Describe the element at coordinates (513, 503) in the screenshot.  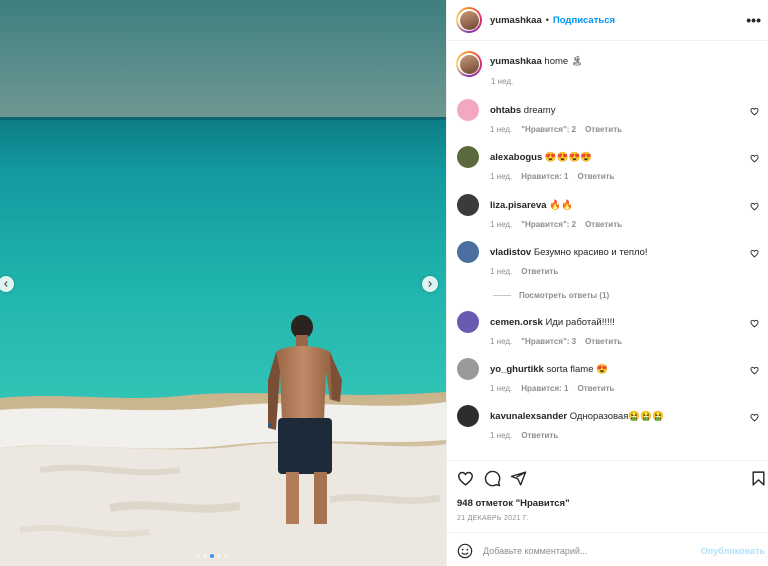
I see `likes-count: 948 отметок "Нравится"` at that location.